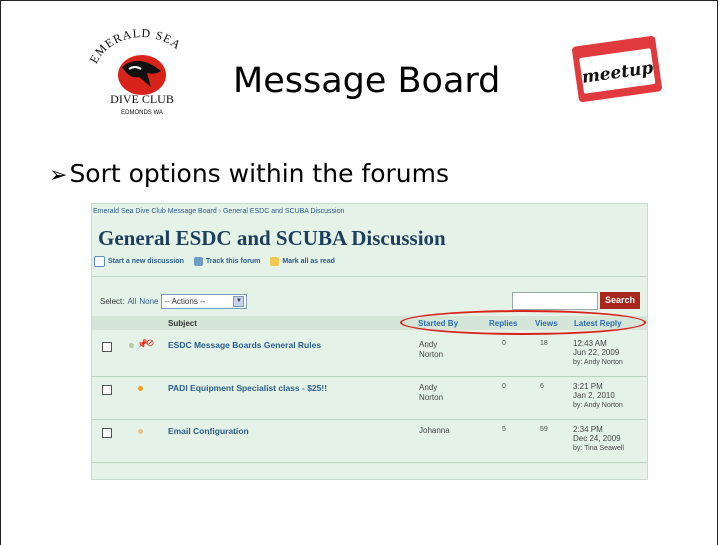 The height and width of the screenshot is (545, 720). What do you see at coordinates (272, 238) in the screenshot?
I see `forum-title: General ESDC and SCUBA Discussion` at bounding box center [272, 238].